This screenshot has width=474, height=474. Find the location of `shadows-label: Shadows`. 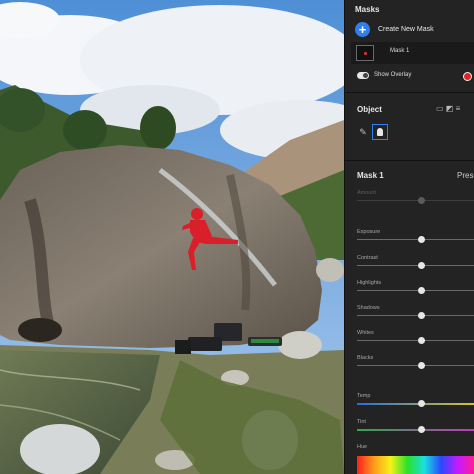

shadows-label: Shadows is located at coordinates (368, 308).